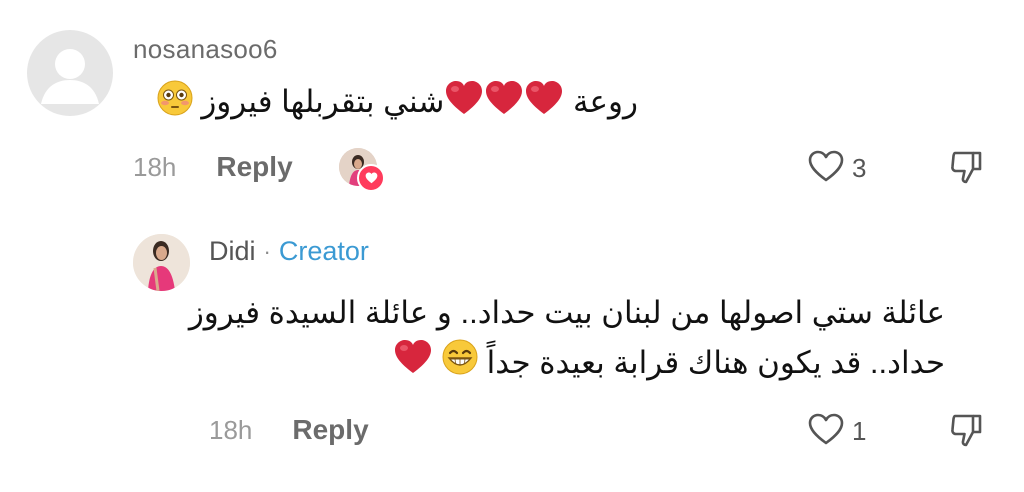 Image resolution: width=1024 pixels, height=492 pixels. Describe the element at coordinates (859, 431) in the screenshot. I see `reply-like-count: 1` at that location.